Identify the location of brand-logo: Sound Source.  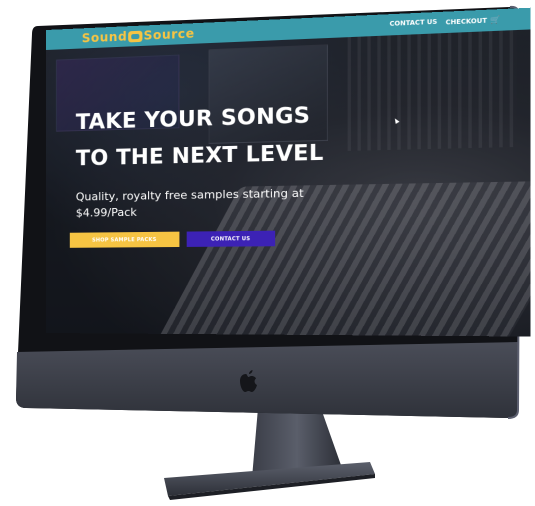
(138, 35).